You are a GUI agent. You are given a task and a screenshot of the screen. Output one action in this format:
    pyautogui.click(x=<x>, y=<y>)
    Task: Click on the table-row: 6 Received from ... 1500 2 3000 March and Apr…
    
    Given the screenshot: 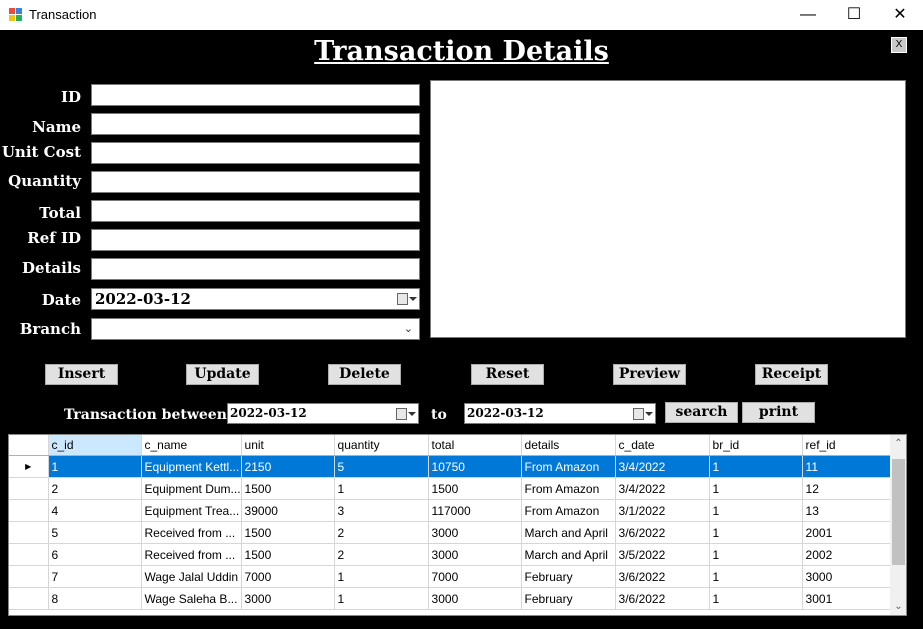 What is the action you would take?
    pyautogui.click(x=453, y=554)
    